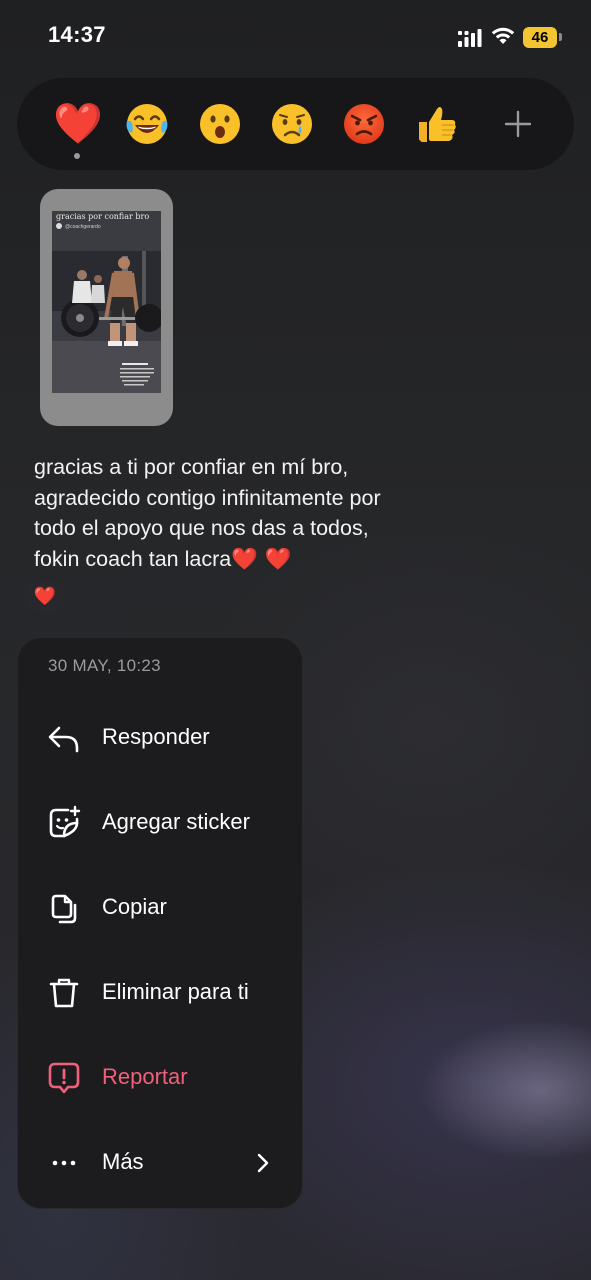 This screenshot has height=1280, width=591. Describe the element at coordinates (77, 156) in the screenshot. I see `selected-reaction-dot` at that location.